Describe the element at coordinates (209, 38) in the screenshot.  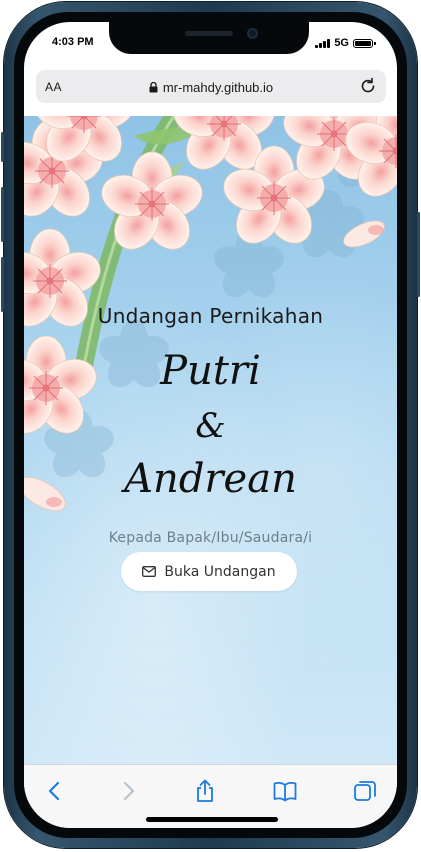
I see `notch` at that location.